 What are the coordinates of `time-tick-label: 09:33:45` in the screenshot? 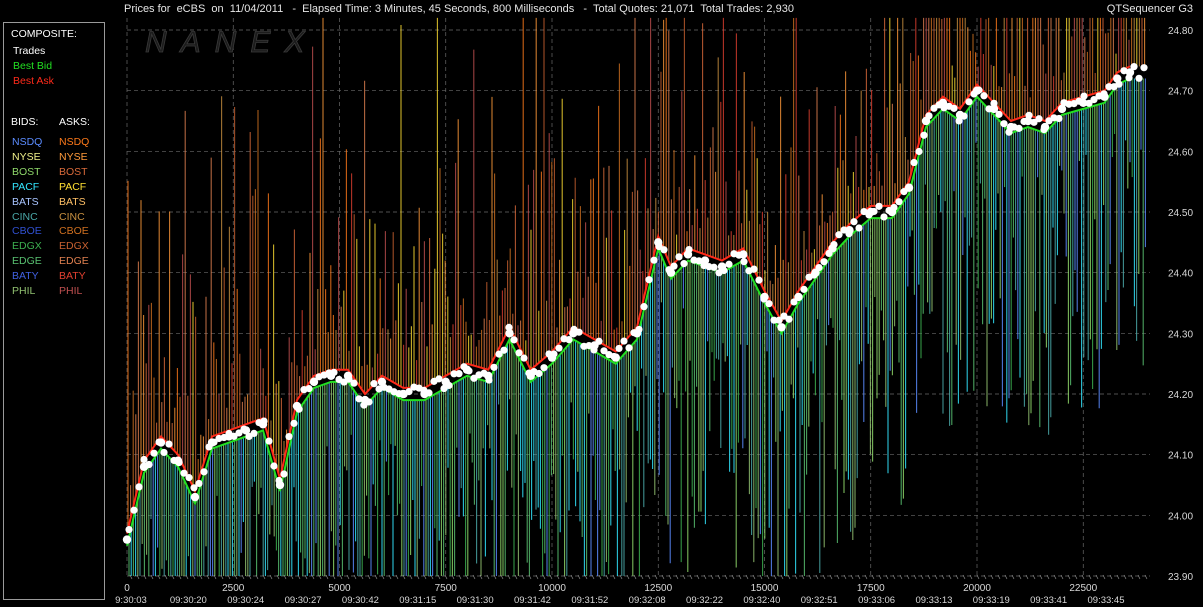 It's located at (1106, 600).